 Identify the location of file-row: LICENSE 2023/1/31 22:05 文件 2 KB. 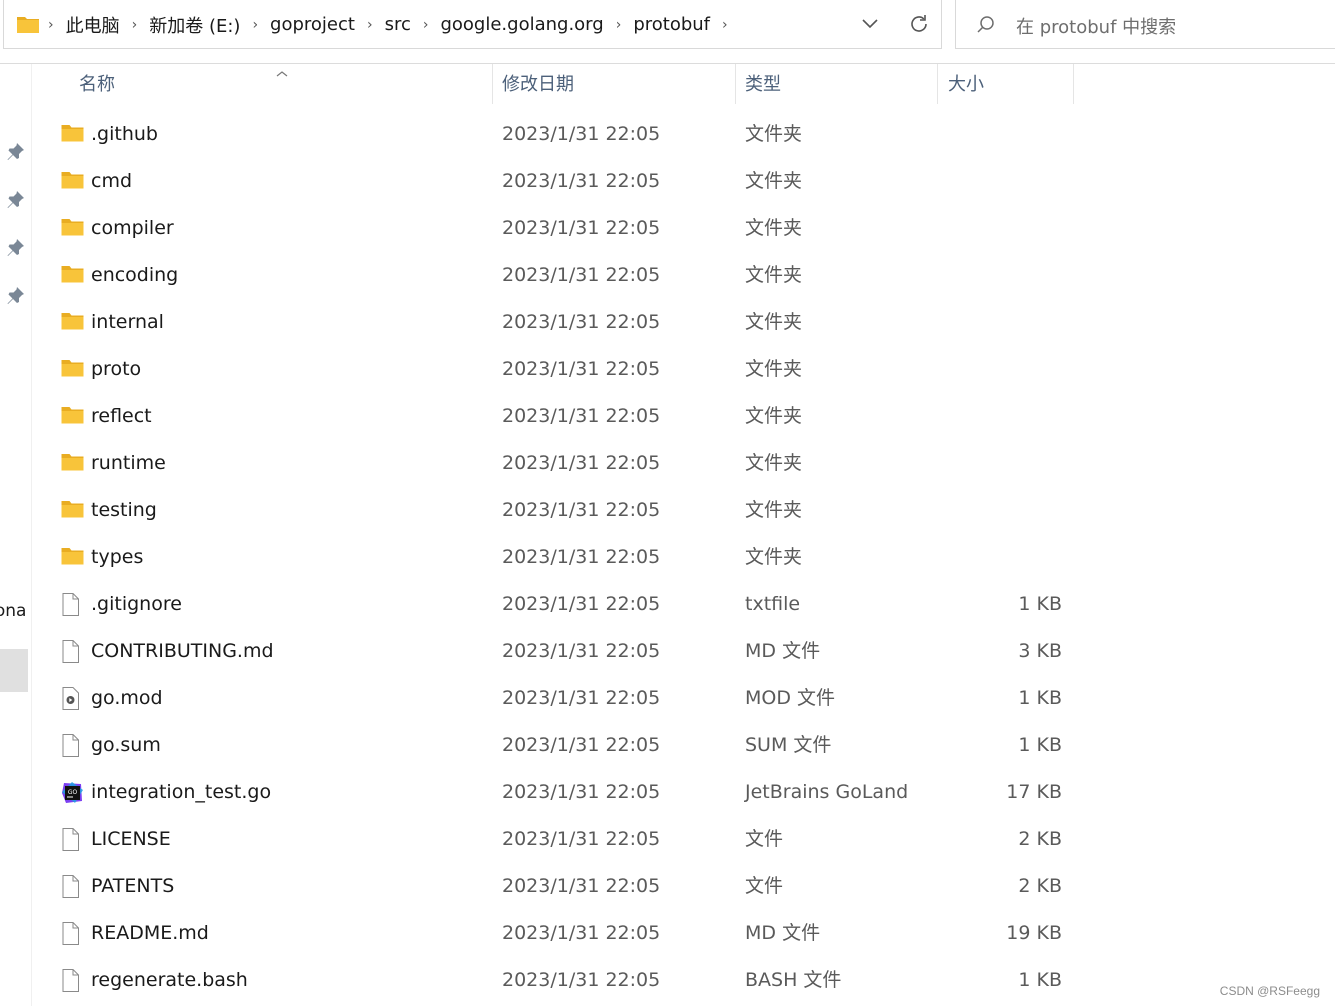
(667, 839).